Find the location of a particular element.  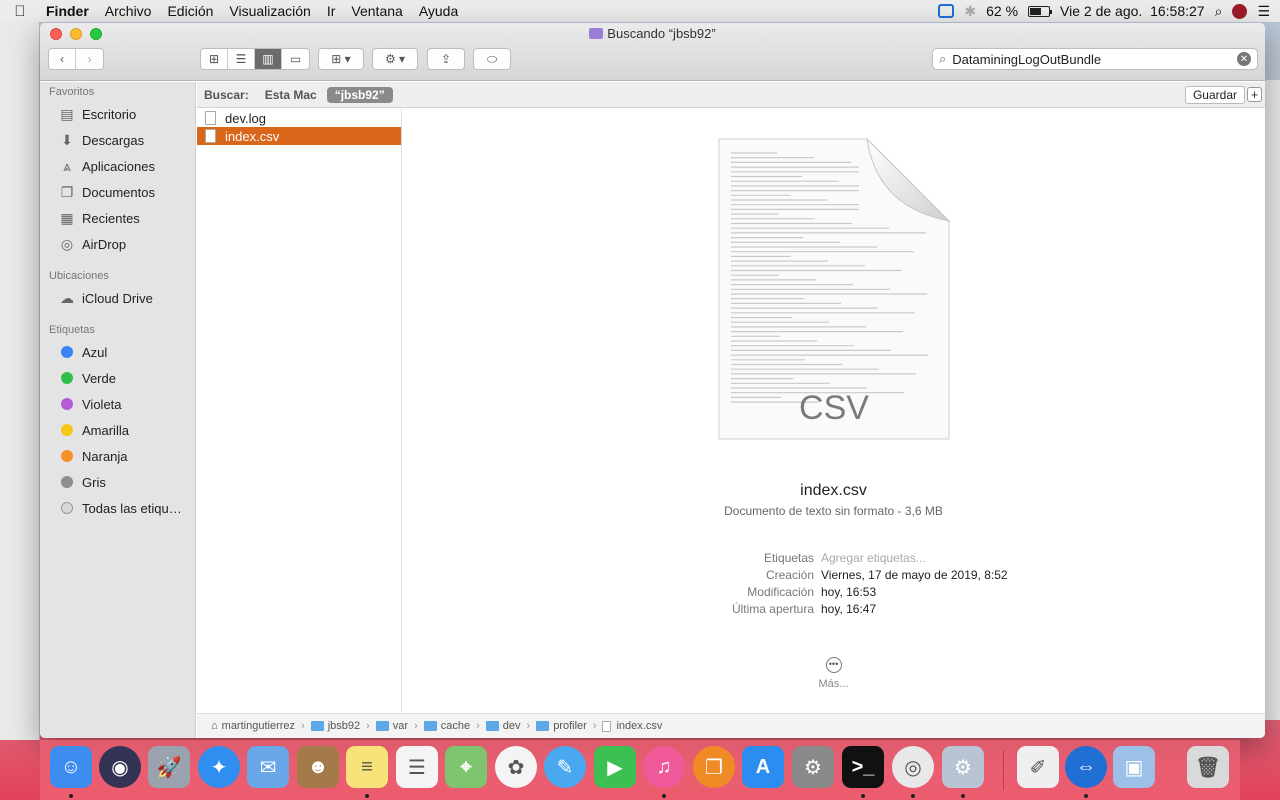

path-item-cache: cache › is located at coordinates (454, 726).